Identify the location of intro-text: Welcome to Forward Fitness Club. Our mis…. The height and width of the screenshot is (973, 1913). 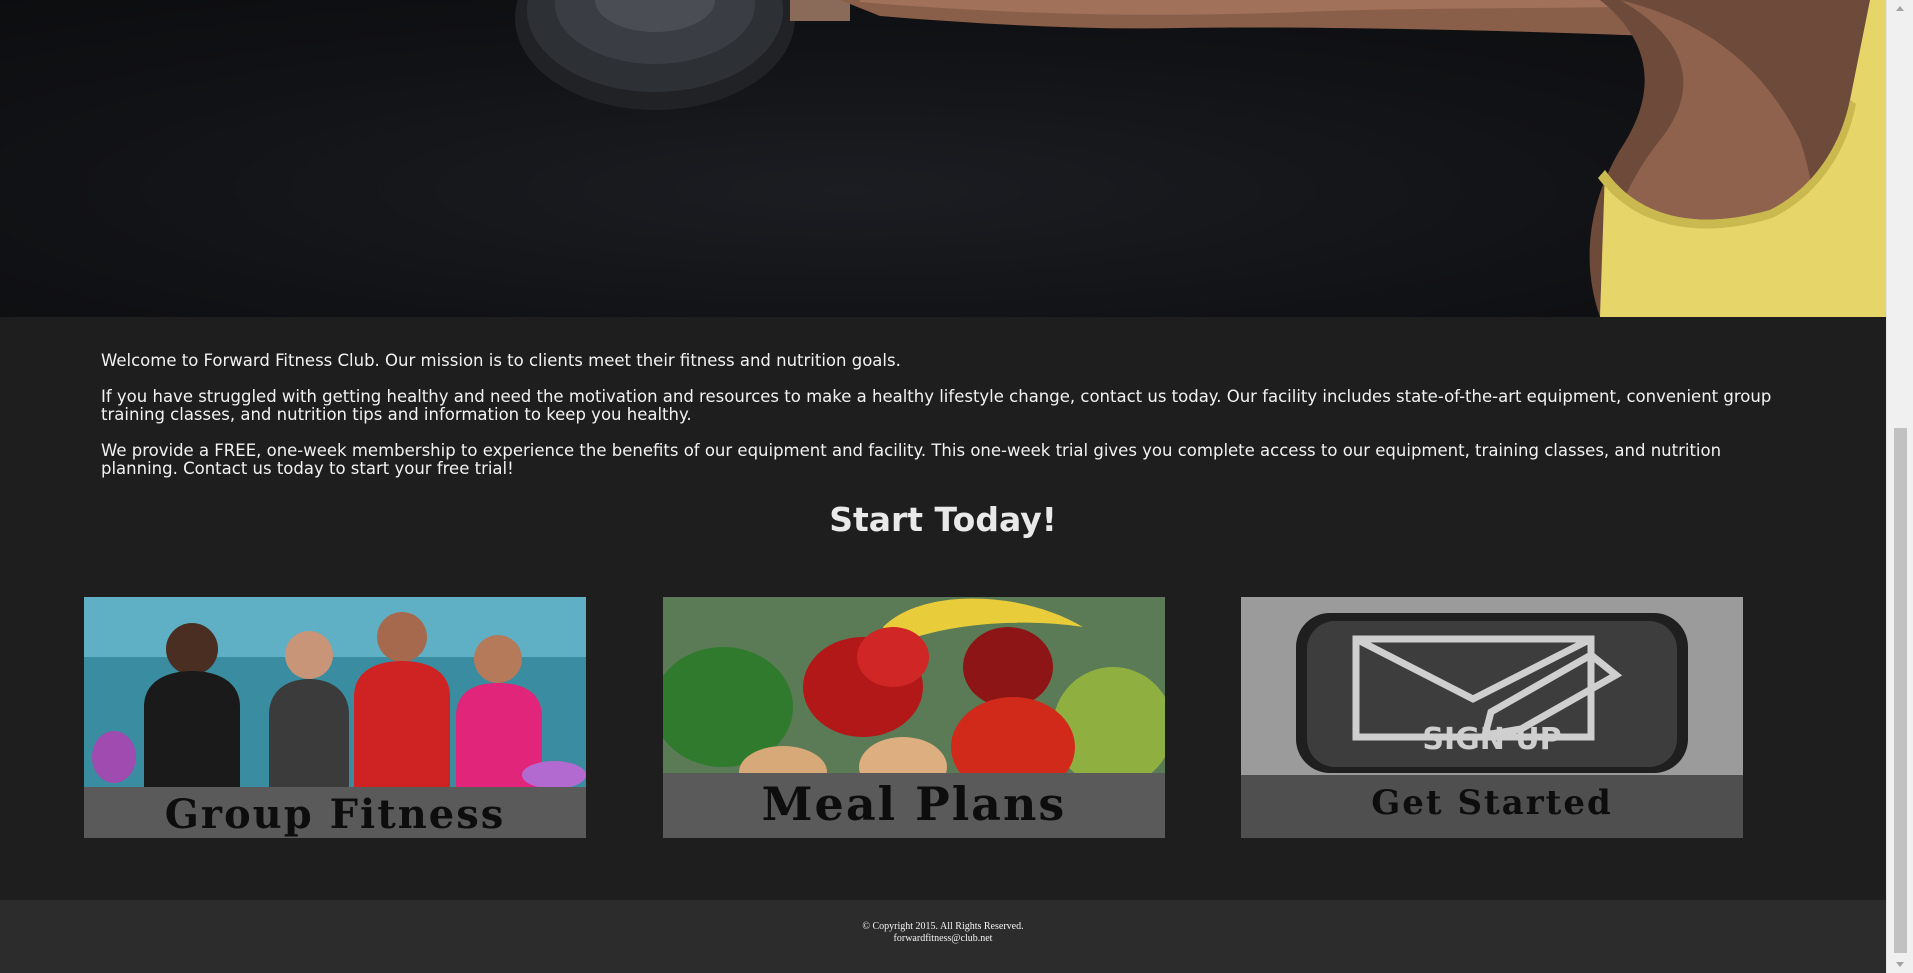
(946, 423).